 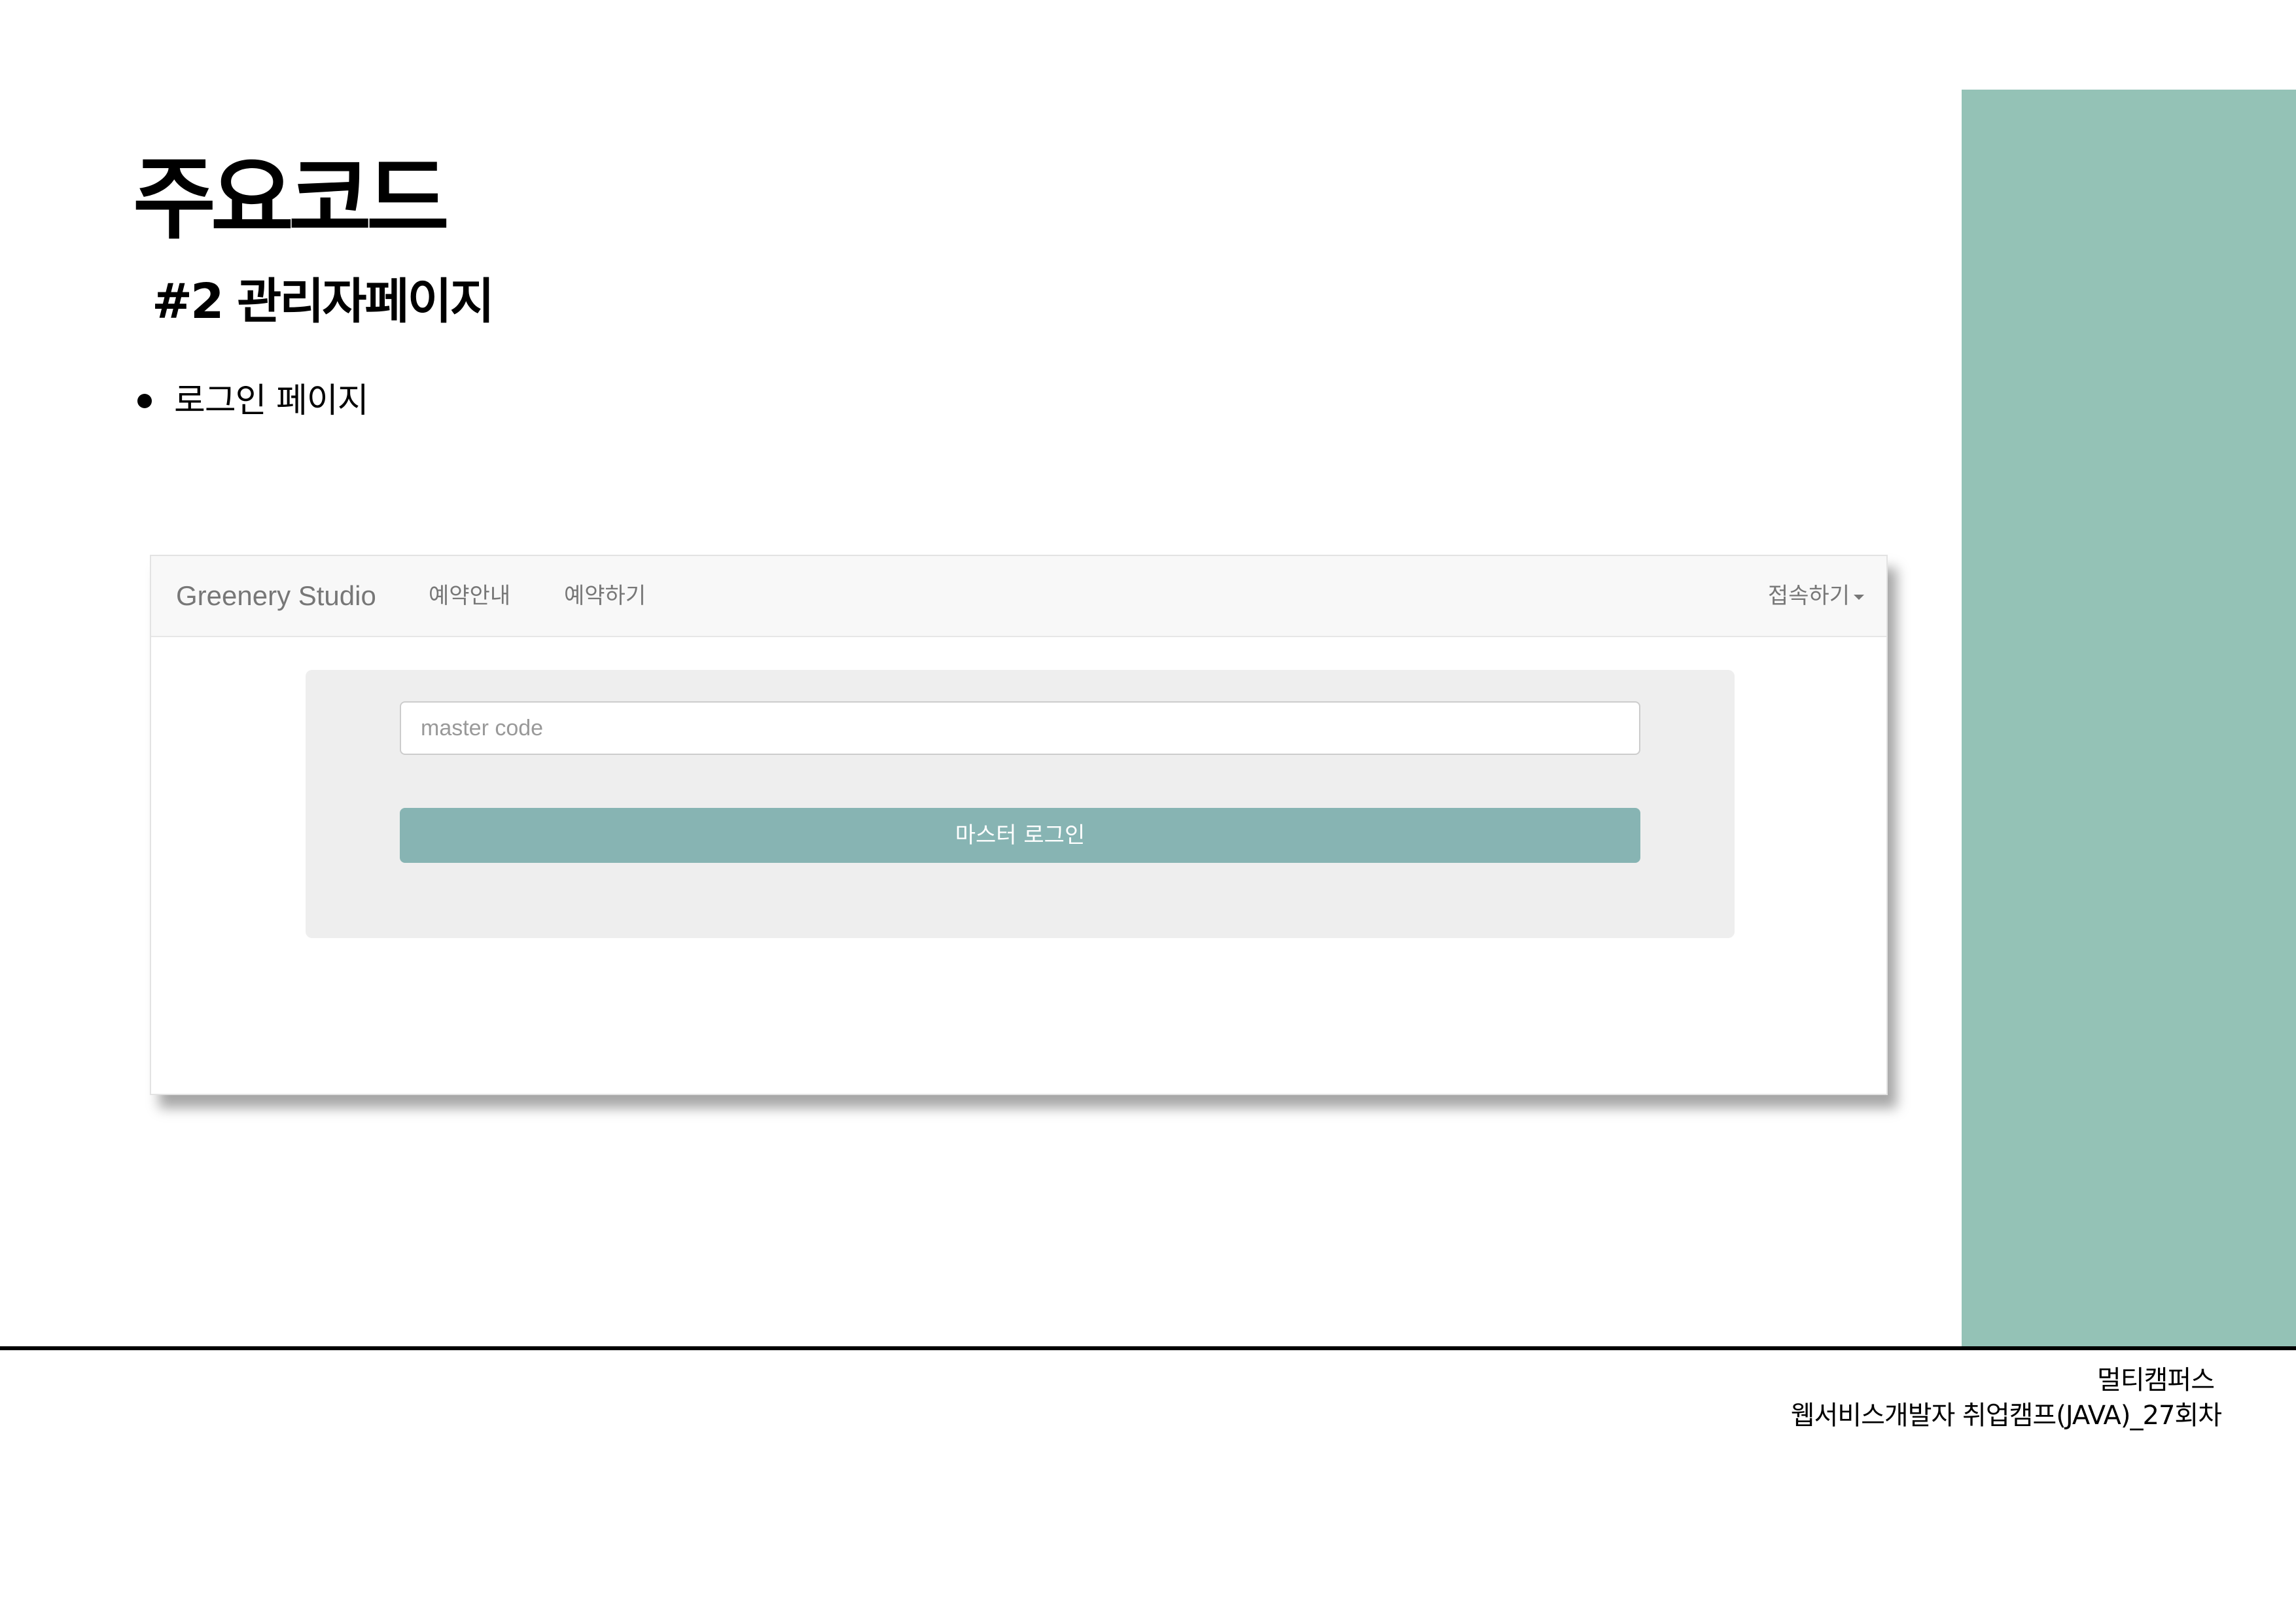 I want to click on footer-course-name: 웹서비스개발자 취업캠프(JAVA)_27회차, so click(x=2006, y=1416).